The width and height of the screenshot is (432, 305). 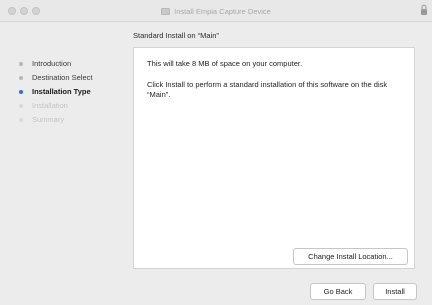 What do you see at coordinates (166, 11) in the screenshot?
I see `installer-package-icon` at bounding box center [166, 11].